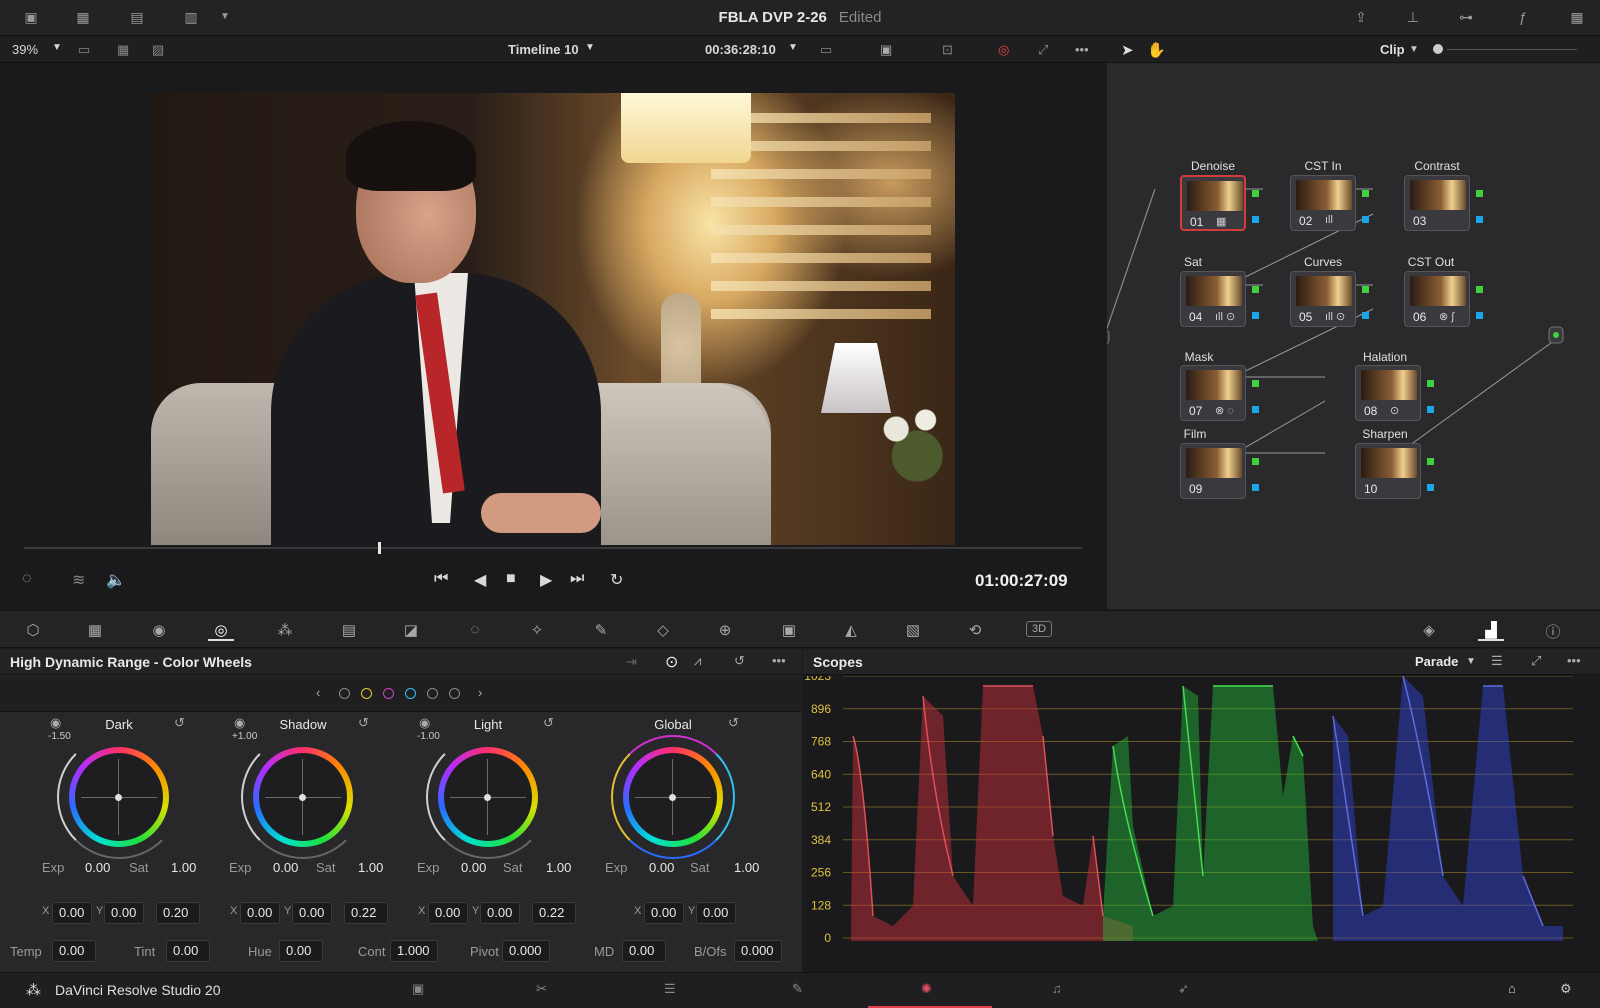  What do you see at coordinates (1388, 471) in the screenshot?
I see `node-10: 10` at bounding box center [1388, 471].